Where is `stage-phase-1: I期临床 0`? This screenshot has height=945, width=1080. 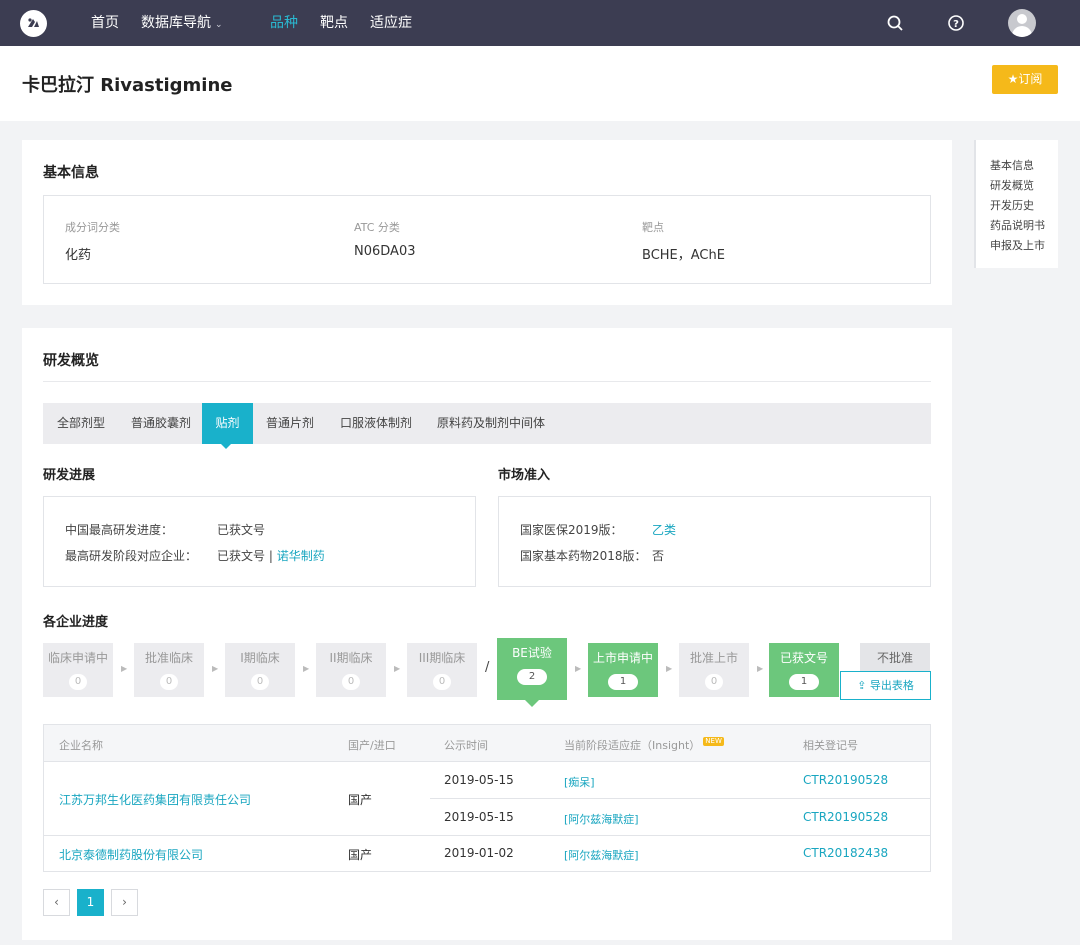 stage-phase-1: I期临床 0 is located at coordinates (260, 670).